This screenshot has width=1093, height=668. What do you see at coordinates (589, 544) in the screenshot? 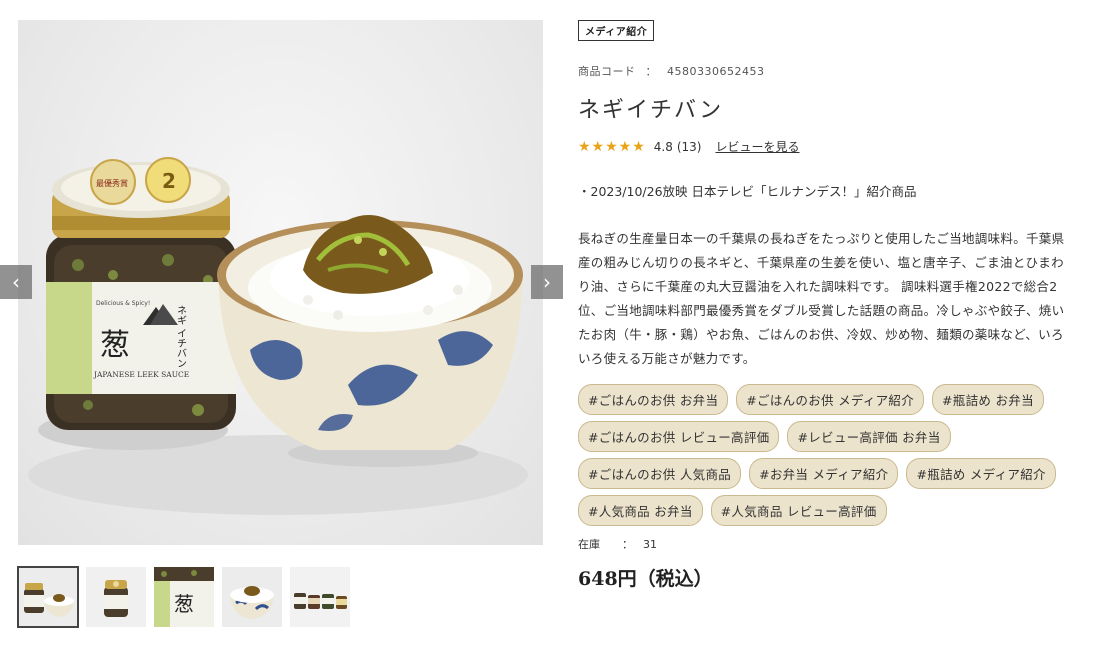
I see `stock-label: 在庫` at bounding box center [589, 544].